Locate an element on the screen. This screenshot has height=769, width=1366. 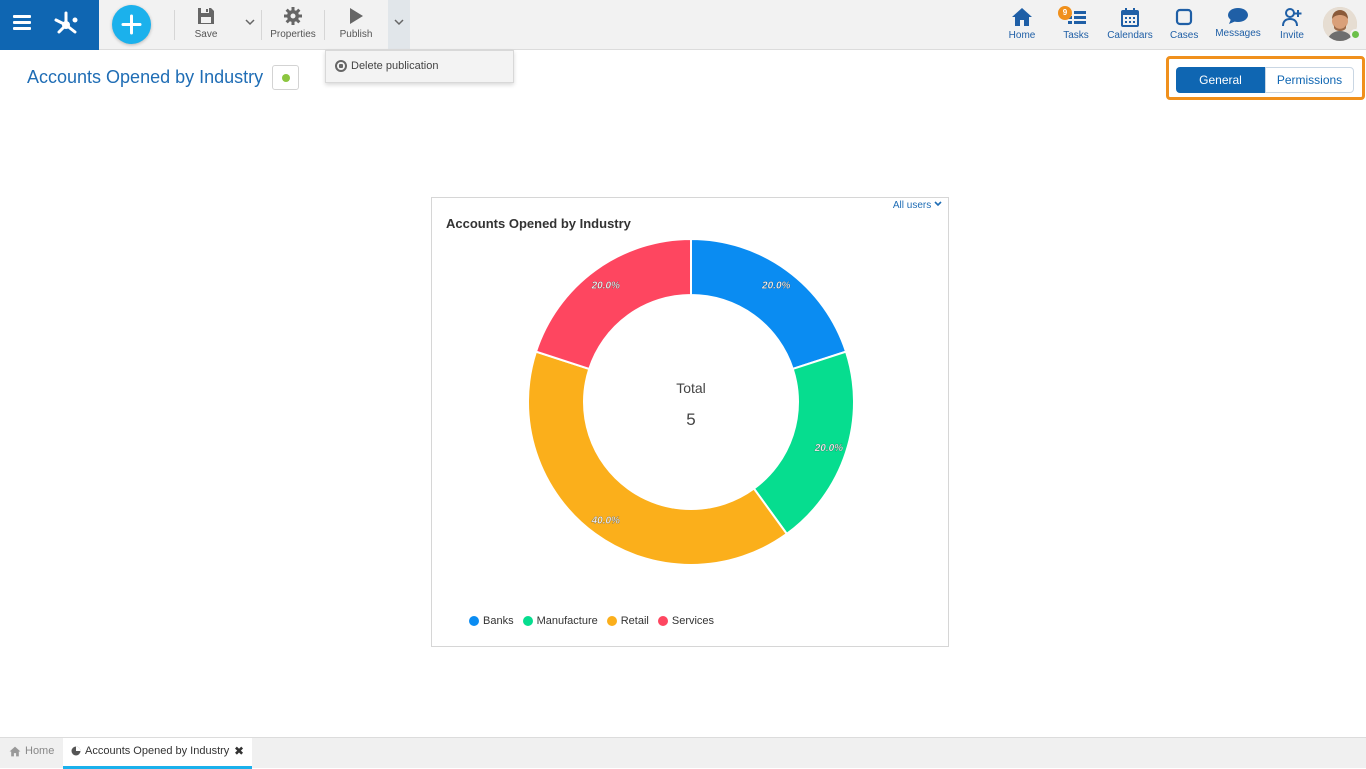
save-button: Save is located at coordinates (206, 23).